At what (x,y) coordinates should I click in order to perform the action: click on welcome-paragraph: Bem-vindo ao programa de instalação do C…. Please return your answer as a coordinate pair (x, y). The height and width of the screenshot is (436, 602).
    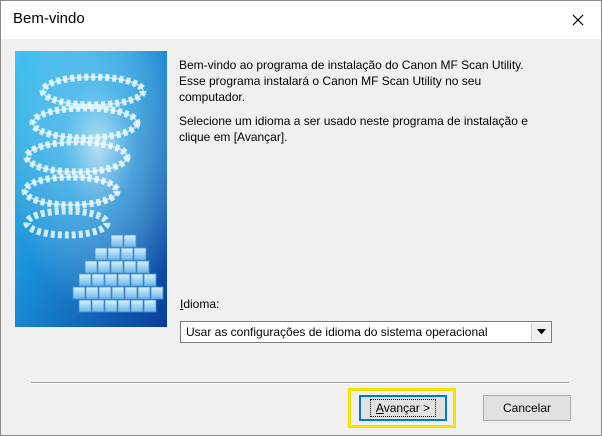
    Looking at the image, I should click on (351, 81).